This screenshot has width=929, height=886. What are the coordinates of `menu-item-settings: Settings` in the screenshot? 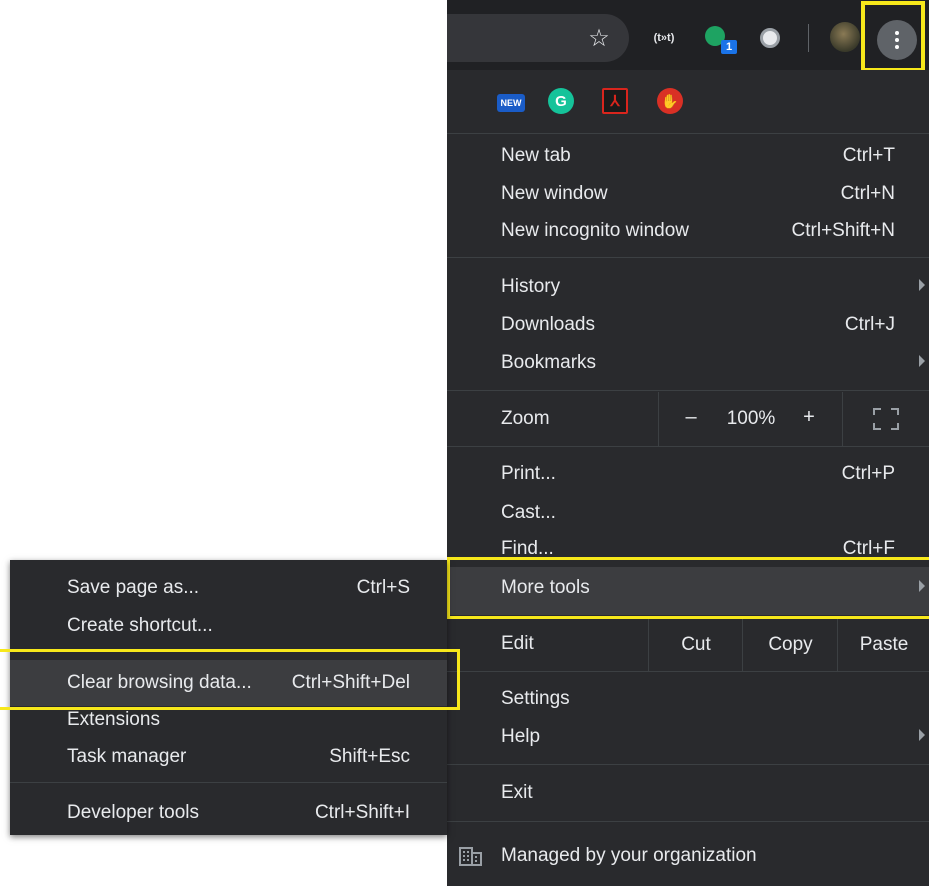 It's located at (688, 699).